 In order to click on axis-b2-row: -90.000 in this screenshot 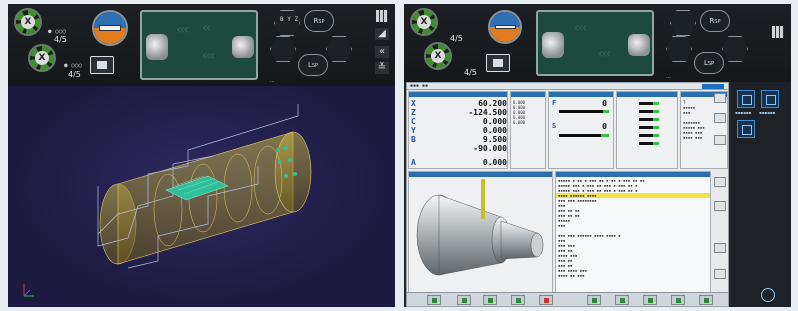, I will do `click(459, 148)`.